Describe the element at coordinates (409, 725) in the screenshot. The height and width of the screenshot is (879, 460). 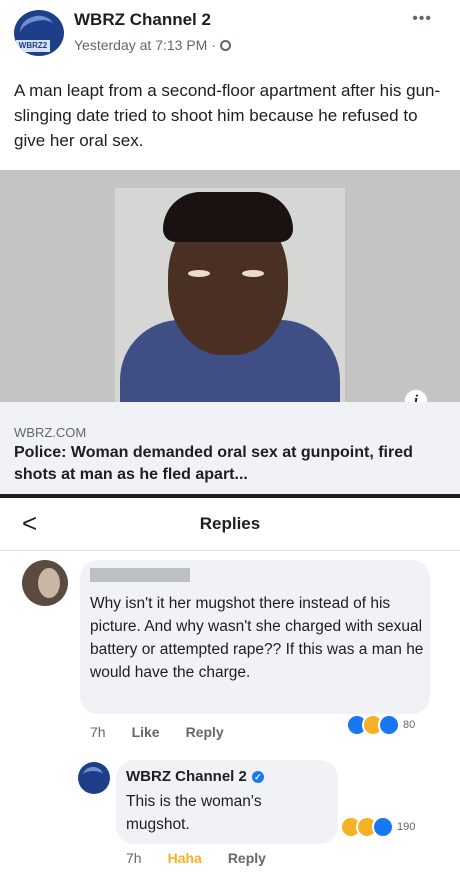
I see `comment-reaction-count: 80` at that location.